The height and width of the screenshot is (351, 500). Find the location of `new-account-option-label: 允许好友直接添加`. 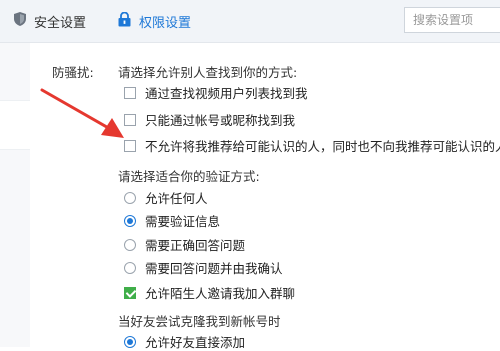

new-account-option-label: 允许好友直接添加 is located at coordinates (195, 342).